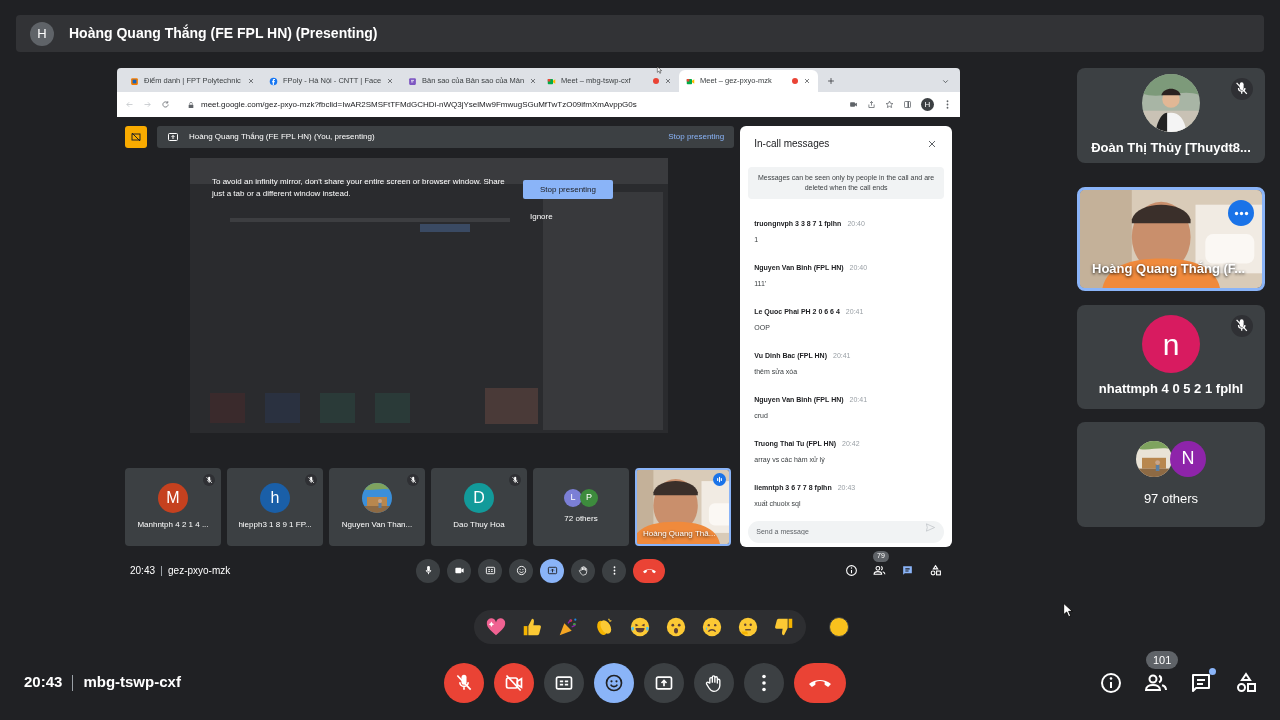 The height and width of the screenshot is (720, 1280). Describe the element at coordinates (581, 519) in the screenshot. I see `others-count: 72 others` at that location.